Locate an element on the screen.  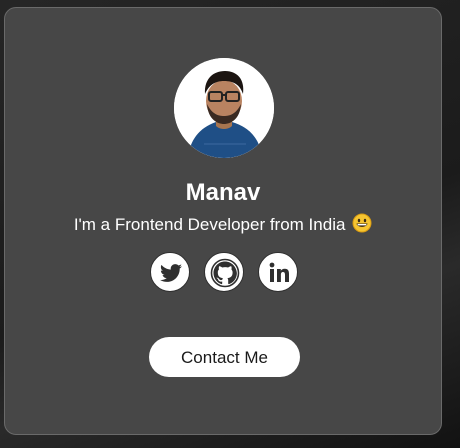
twitter-link is located at coordinates (170, 272).